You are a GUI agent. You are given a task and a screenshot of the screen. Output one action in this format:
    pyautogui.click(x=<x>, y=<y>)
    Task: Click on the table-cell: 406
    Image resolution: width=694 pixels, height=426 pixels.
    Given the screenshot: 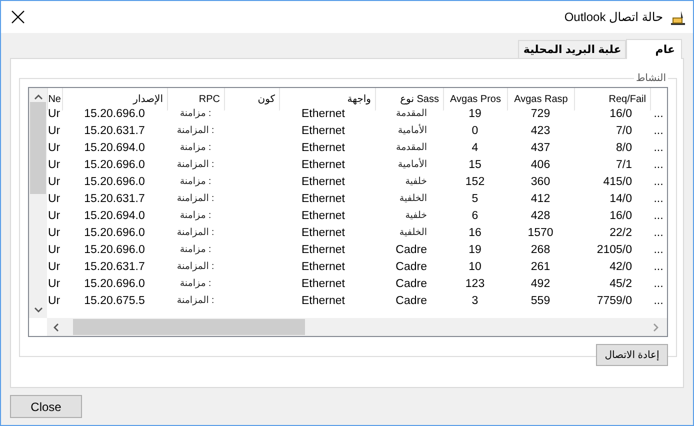 What is the action you would take?
    pyautogui.click(x=540, y=164)
    